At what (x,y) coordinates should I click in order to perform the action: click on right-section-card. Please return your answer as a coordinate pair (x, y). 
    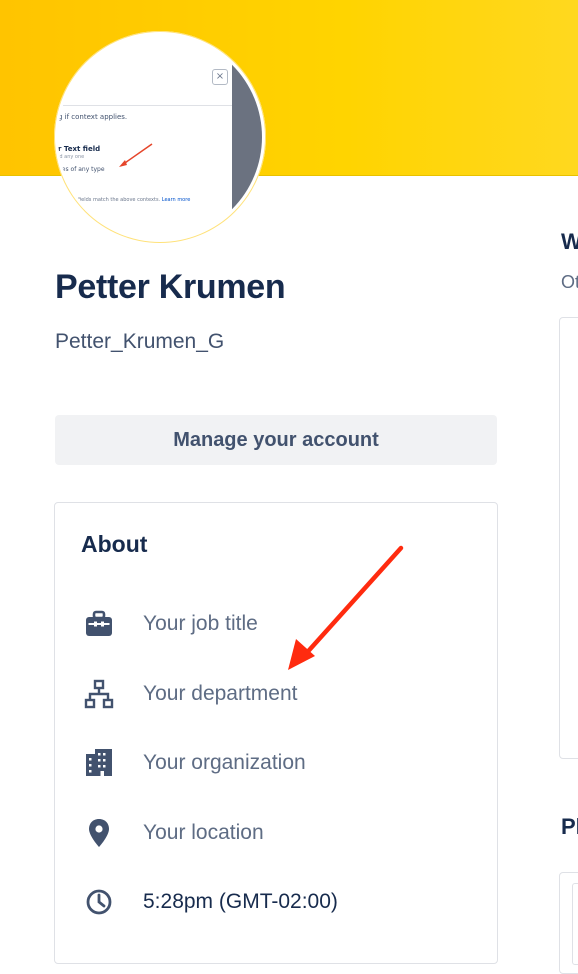
    Looking at the image, I should click on (568, 538).